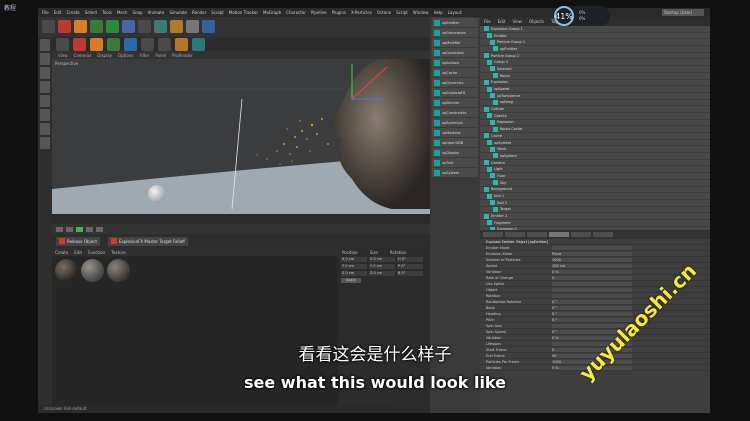 This screenshot has height=421, width=750. What do you see at coordinates (59, 229) in the screenshot?
I see `first-frame-icon` at bounding box center [59, 229].